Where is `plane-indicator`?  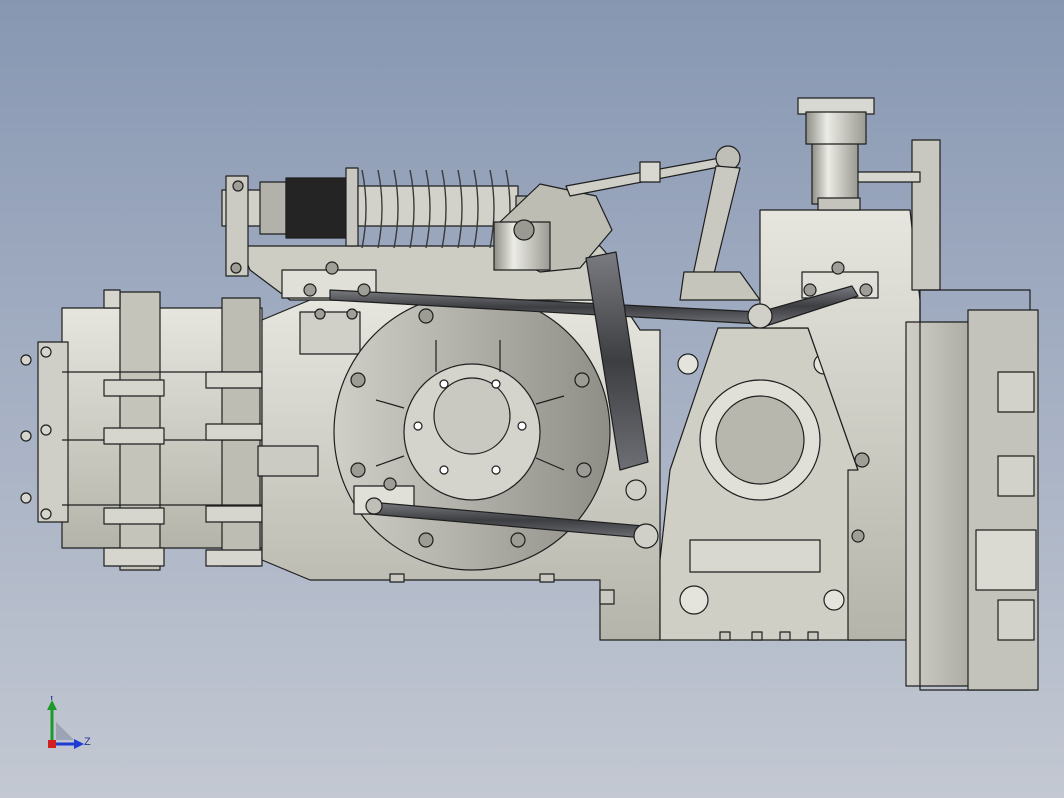
plane-indicator is located at coordinates (65, 731).